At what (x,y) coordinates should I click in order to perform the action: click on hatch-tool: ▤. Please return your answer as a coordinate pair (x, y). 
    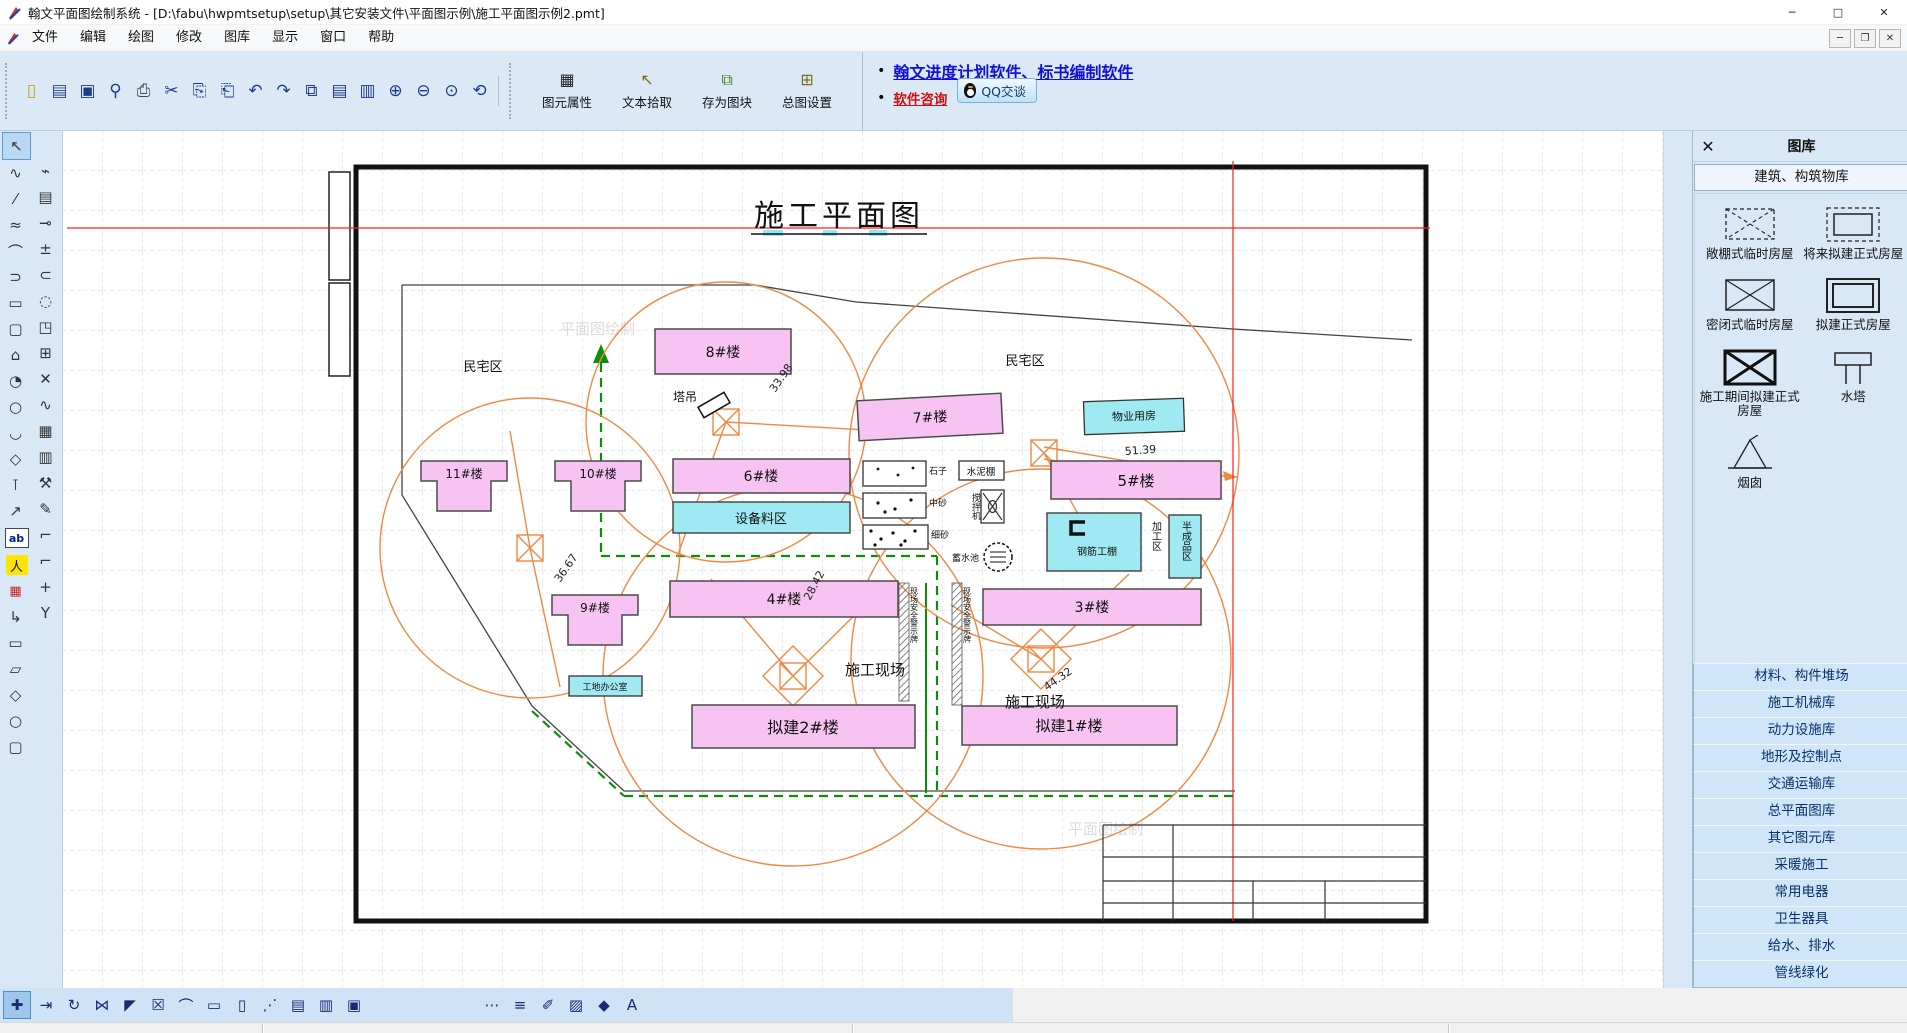
    Looking at the image, I should click on (45, 197).